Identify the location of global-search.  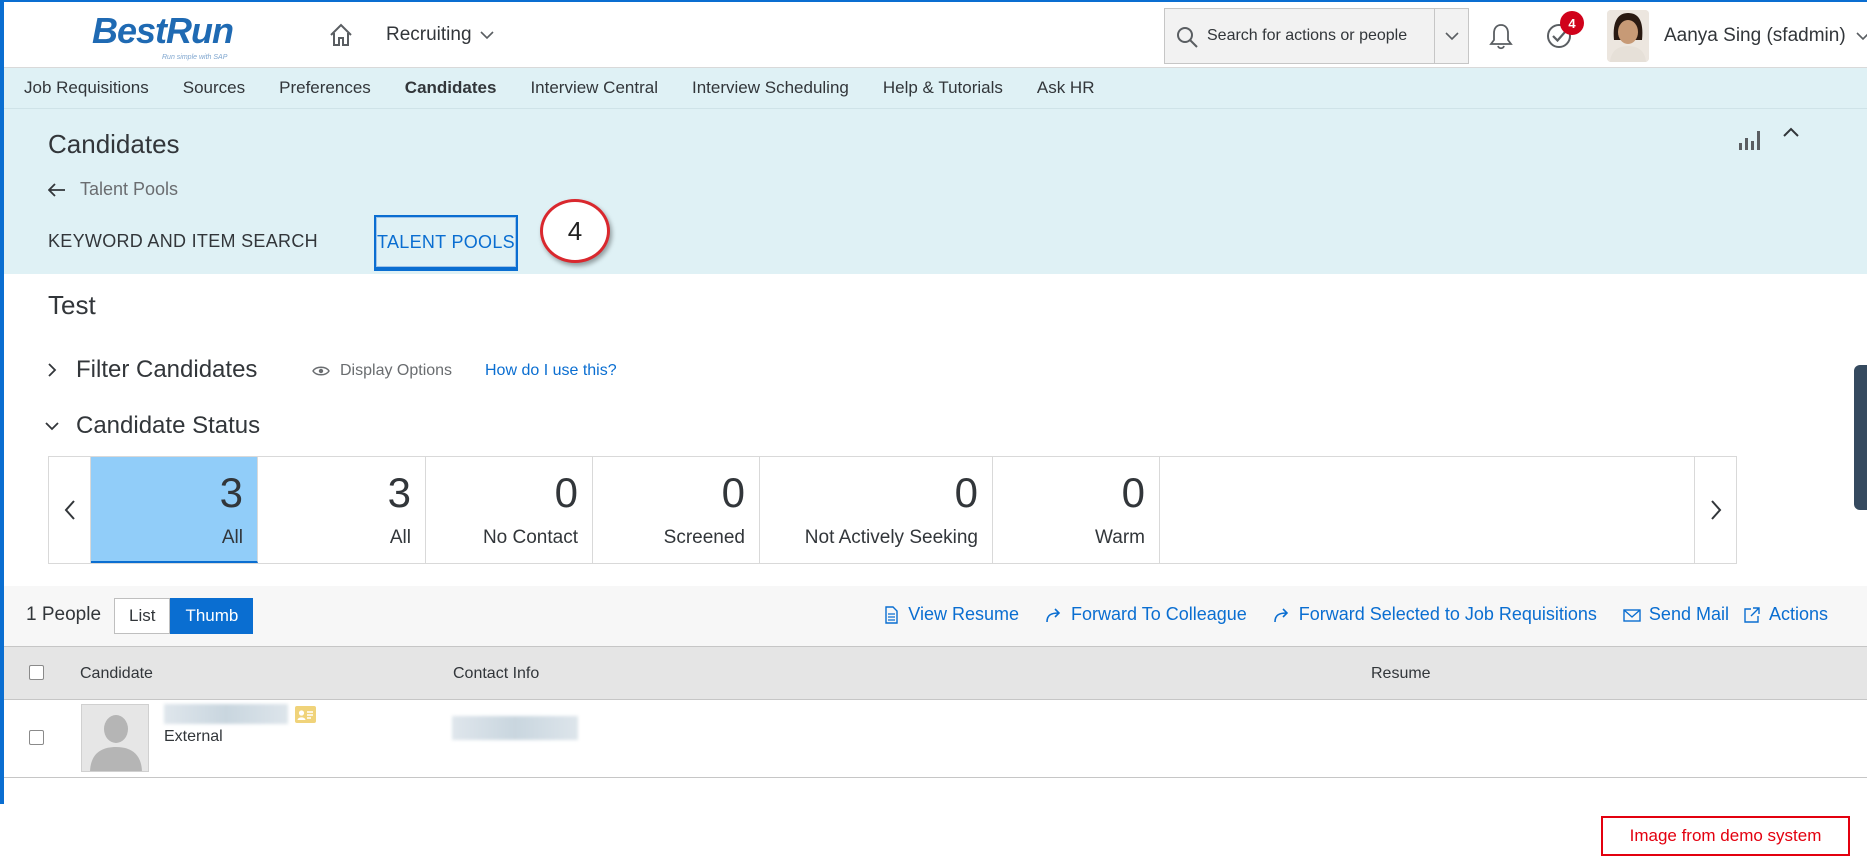
(1316, 36).